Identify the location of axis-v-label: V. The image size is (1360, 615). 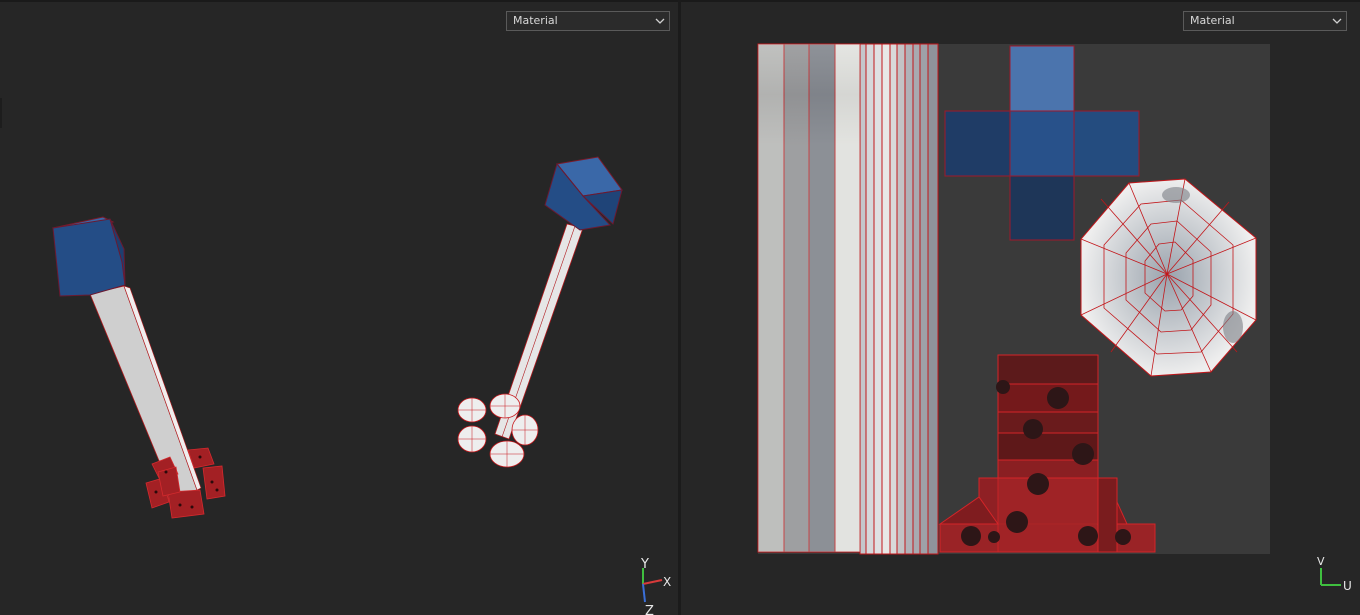
(1321, 561).